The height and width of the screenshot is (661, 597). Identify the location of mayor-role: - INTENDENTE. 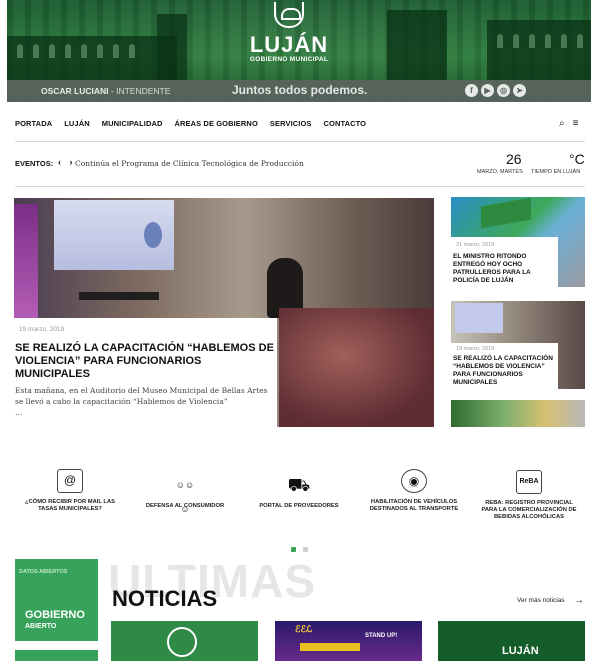
(139, 91).